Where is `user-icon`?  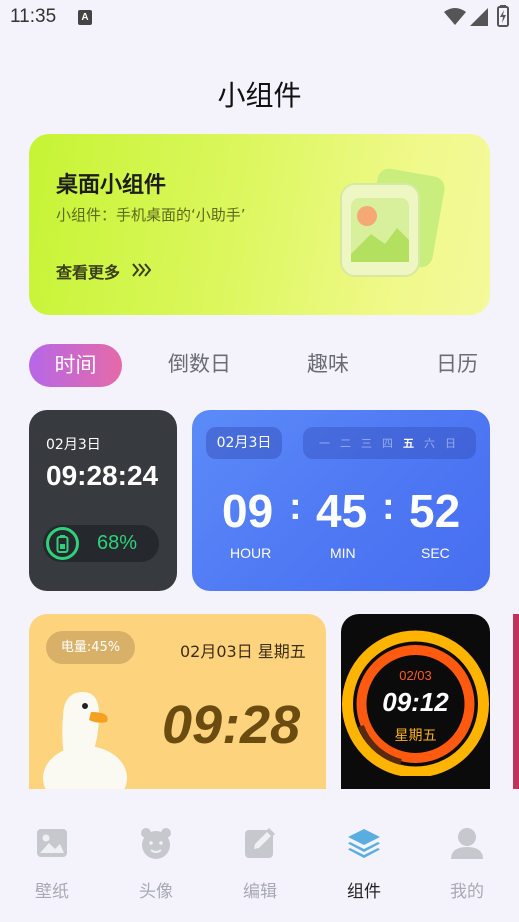
user-icon is located at coordinates (467, 843).